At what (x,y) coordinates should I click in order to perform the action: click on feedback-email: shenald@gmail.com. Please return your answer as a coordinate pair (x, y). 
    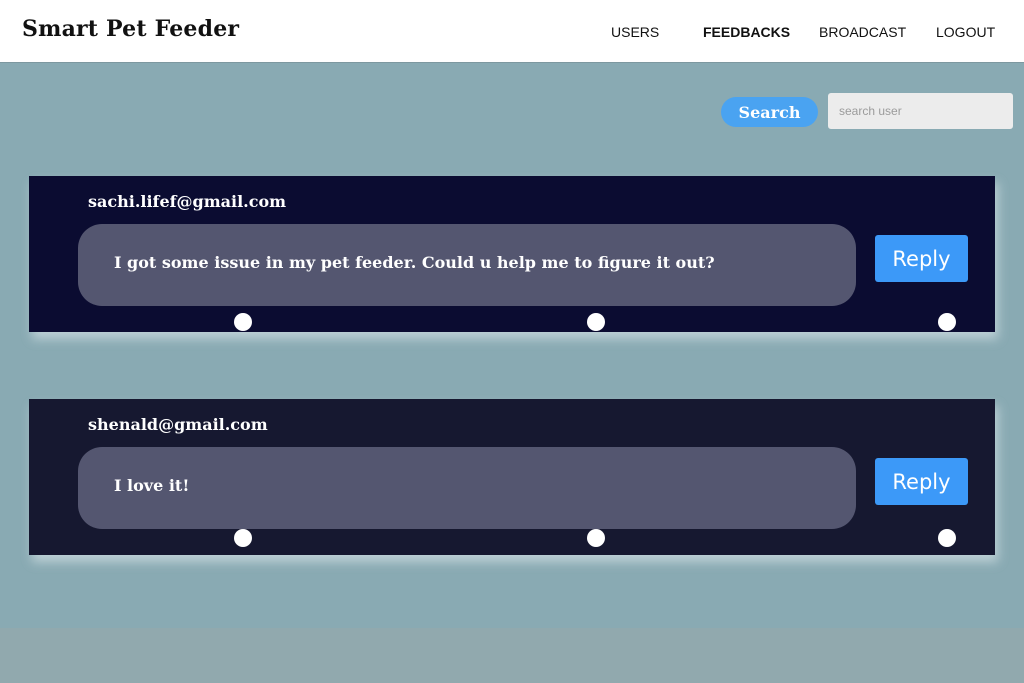
    Looking at the image, I should click on (178, 424).